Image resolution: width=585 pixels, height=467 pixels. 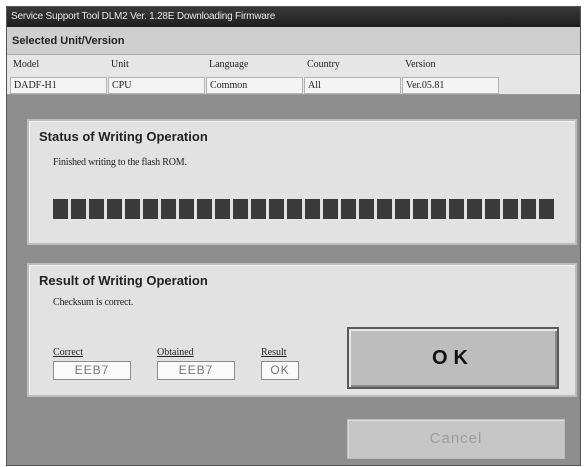 I want to click on obtained-label: Obtained, so click(x=175, y=352).